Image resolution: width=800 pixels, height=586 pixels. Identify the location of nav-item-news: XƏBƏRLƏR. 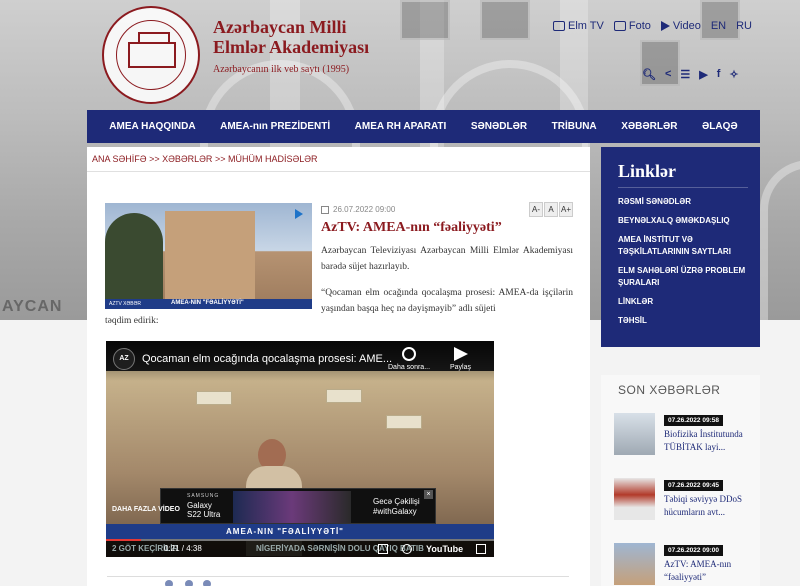
(649, 126).